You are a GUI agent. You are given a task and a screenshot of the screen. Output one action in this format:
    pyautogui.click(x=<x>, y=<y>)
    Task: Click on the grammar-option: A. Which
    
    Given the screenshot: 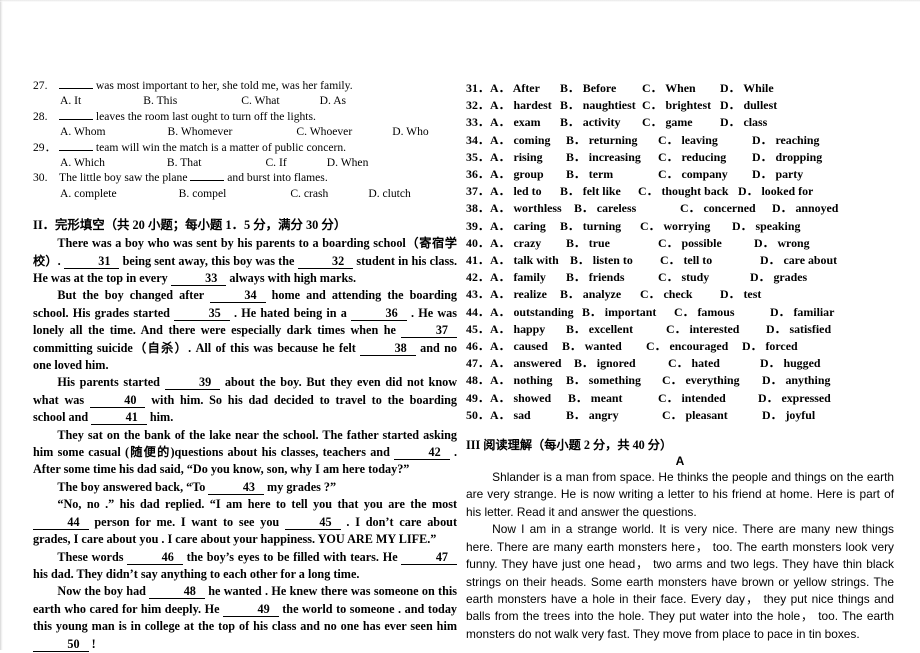 What is the action you would take?
    pyautogui.click(x=82, y=163)
    